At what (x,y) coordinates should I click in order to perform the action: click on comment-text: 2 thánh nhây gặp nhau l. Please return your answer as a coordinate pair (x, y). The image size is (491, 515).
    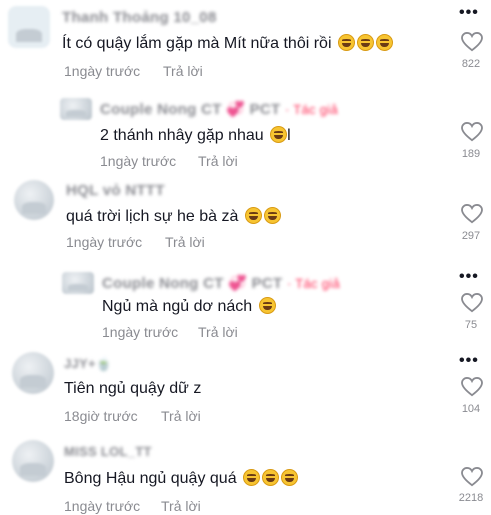
    Looking at the image, I should click on (195, 135).